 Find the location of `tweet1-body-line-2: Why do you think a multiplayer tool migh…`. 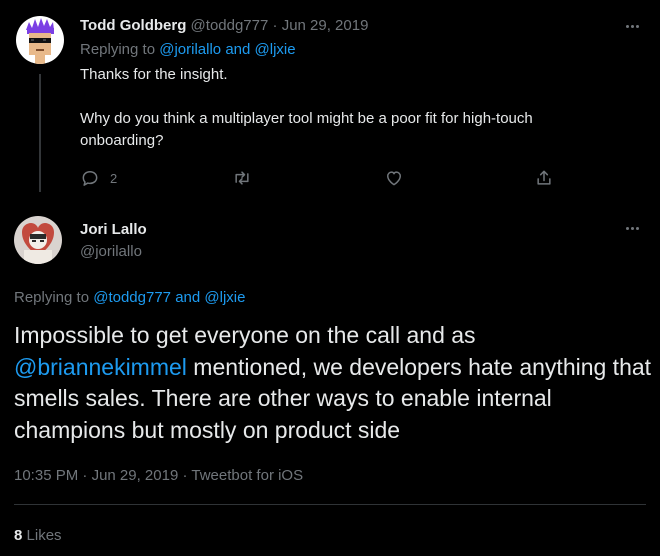

tweet1-body-line-2: Why do you think a multiplayer tool migh… is located at coordinates (306, 118).